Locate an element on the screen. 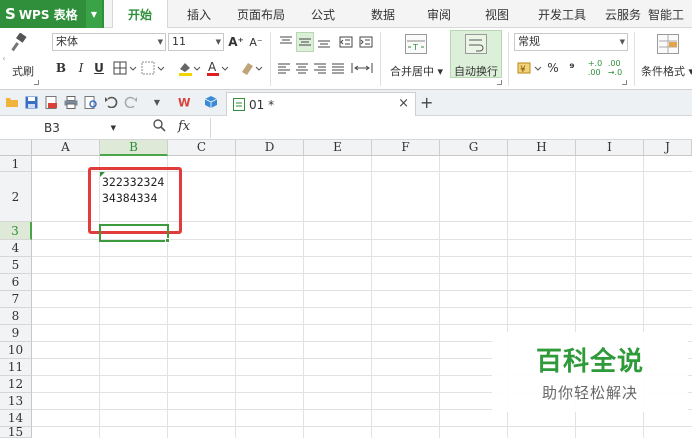 The image size is (692, 438). align-left-icon is located at coordinates (284, 68).